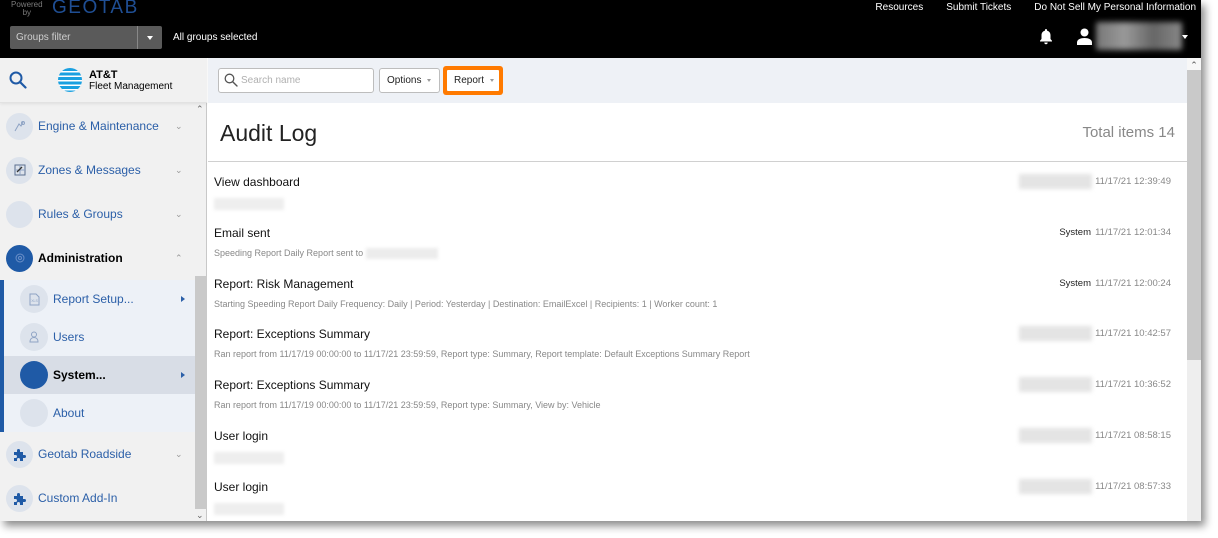  Describe the element at coordinates (89, 170) in the screenshot. I see `sidebar-item-label: Zones & Messages` at that location.